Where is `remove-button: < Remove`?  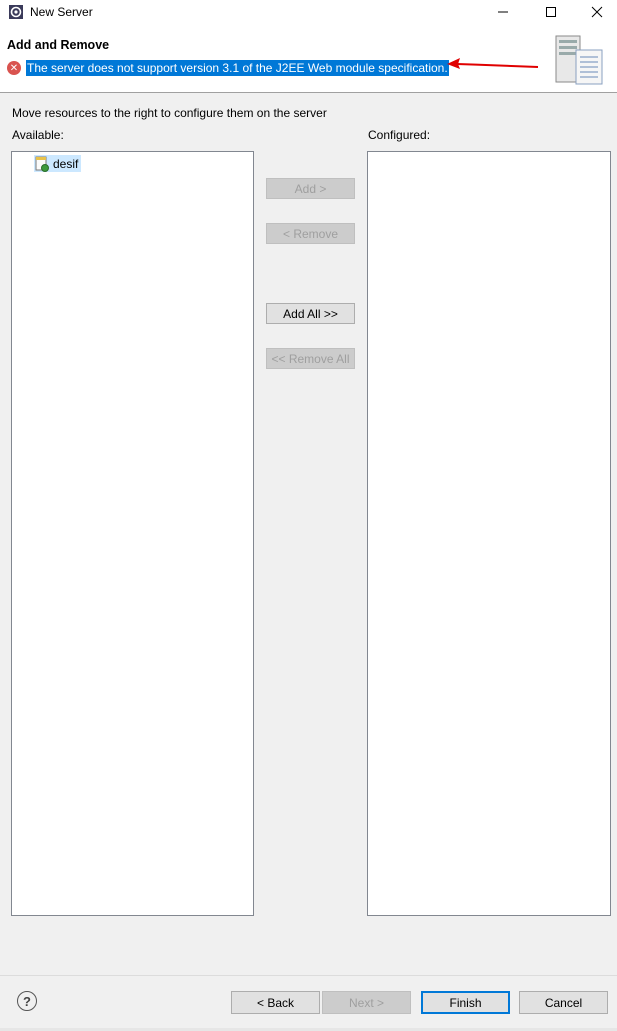
remove-button: < Remove is located at coordinates (310, 233).